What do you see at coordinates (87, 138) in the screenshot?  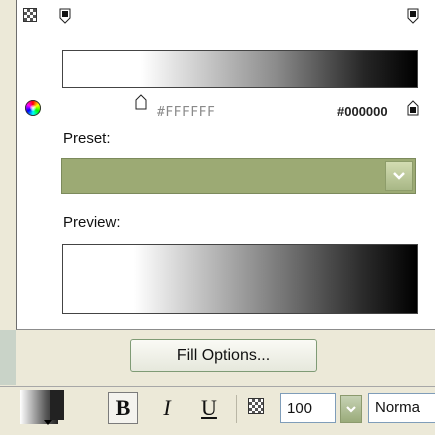 I see `preset-label: Preset:` at bounding box center [87, 138].